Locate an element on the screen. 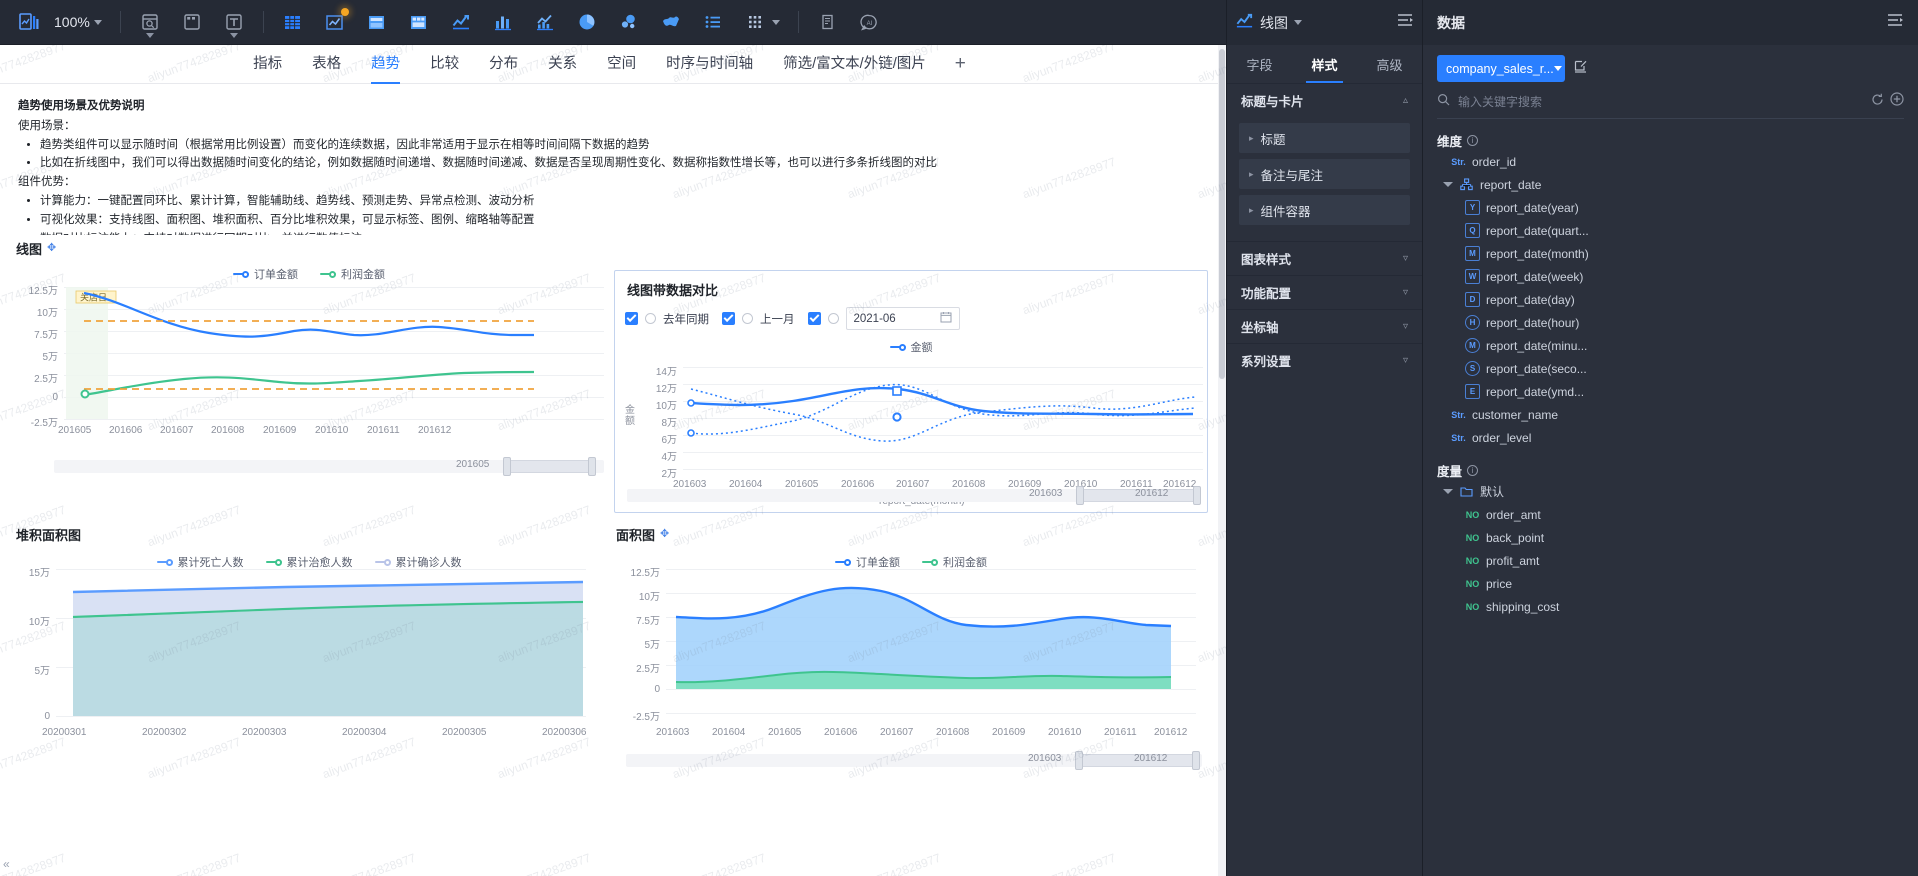  grid-more-icon is located at coordinates (755, 22).